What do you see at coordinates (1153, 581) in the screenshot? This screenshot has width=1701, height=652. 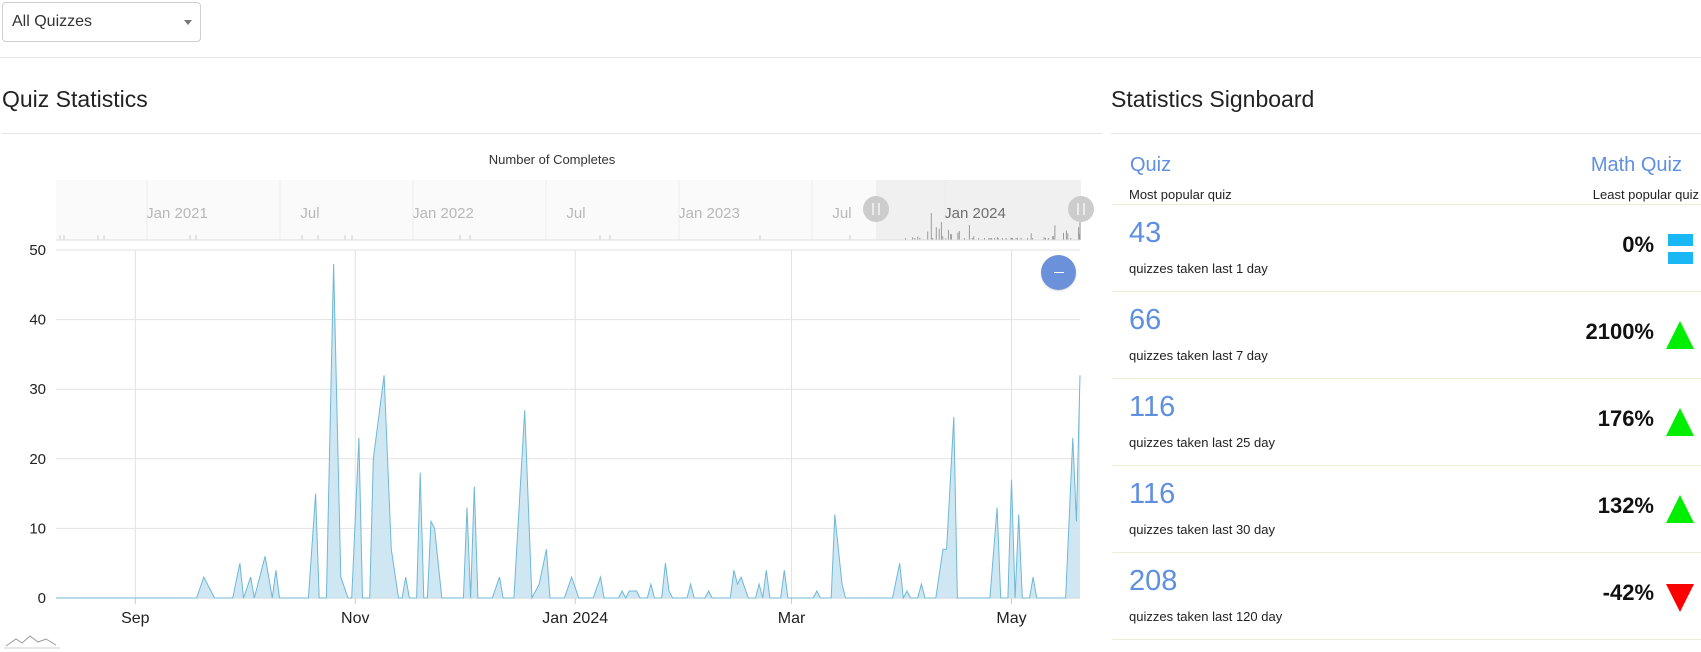 I see `quiz-count: 208` at bounding box center [1153, 581].